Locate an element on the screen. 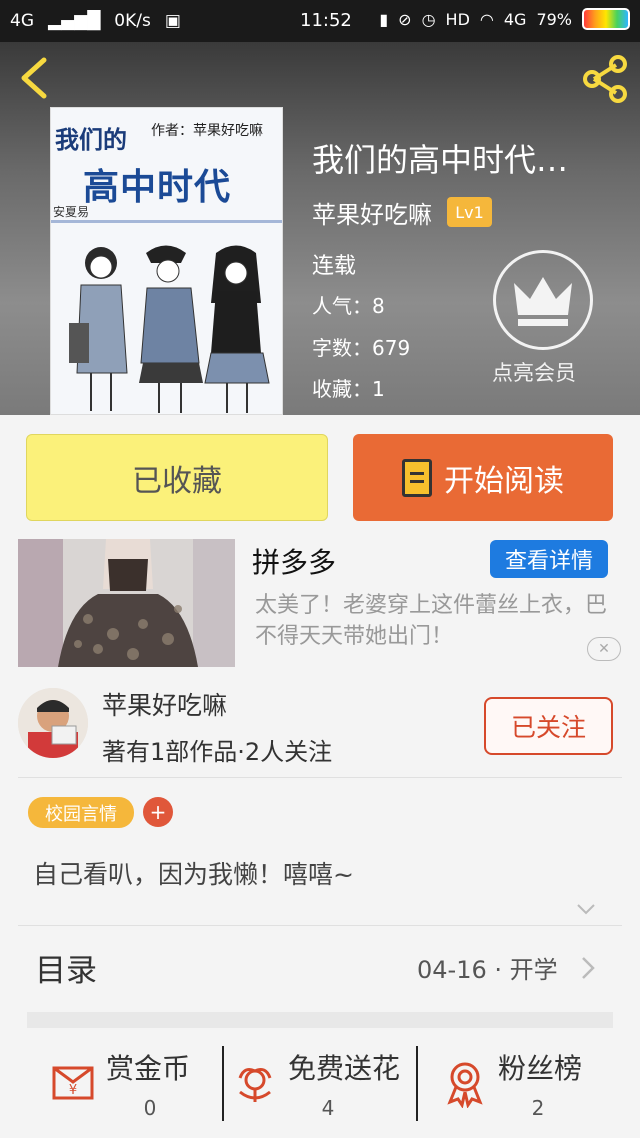 The width and height of the screenshot is (640, 1138). author-avatar is located at coordinates (53, 723).